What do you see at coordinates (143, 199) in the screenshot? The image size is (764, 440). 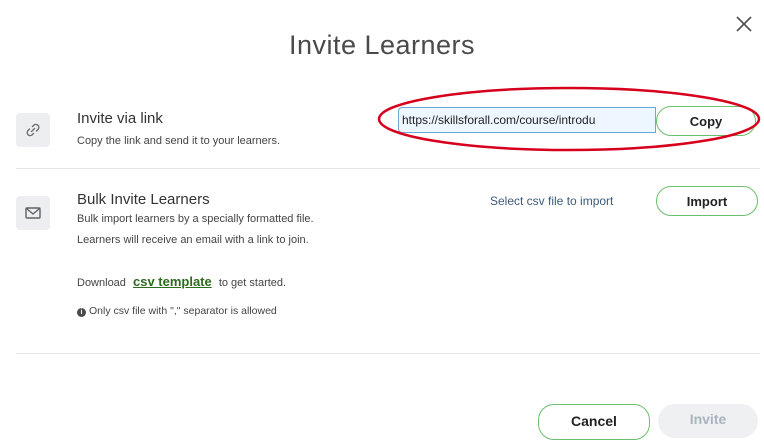 I see `bulk-invite-title: Bulk Invite Learners` at bounding box center [143, 199].